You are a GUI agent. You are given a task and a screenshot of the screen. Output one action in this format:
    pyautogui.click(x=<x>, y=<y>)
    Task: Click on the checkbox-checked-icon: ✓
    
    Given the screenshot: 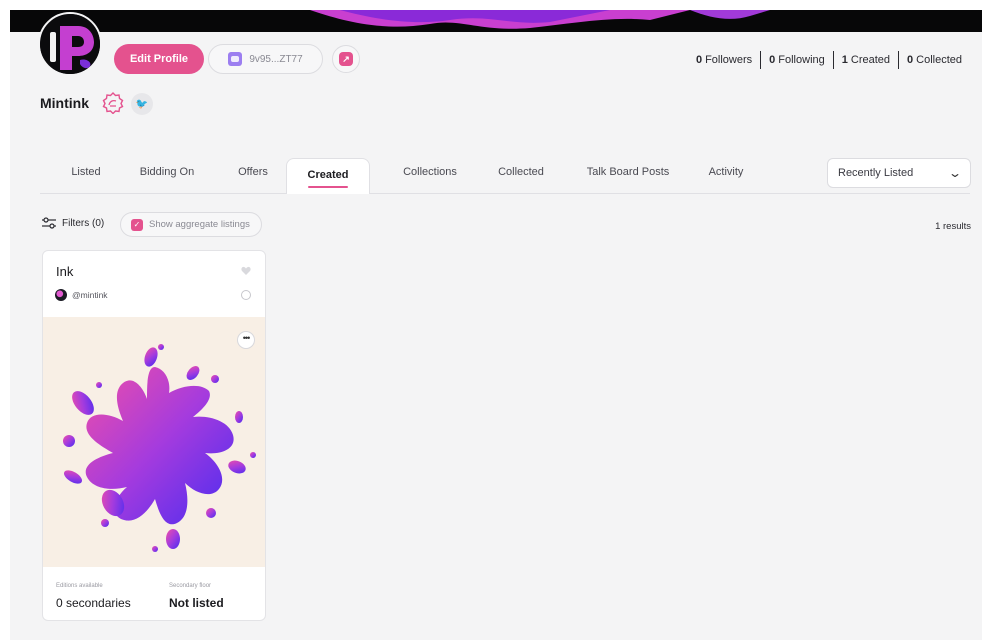 What is the action you would take?
    pyautogui.click(x=137, y=224)
    